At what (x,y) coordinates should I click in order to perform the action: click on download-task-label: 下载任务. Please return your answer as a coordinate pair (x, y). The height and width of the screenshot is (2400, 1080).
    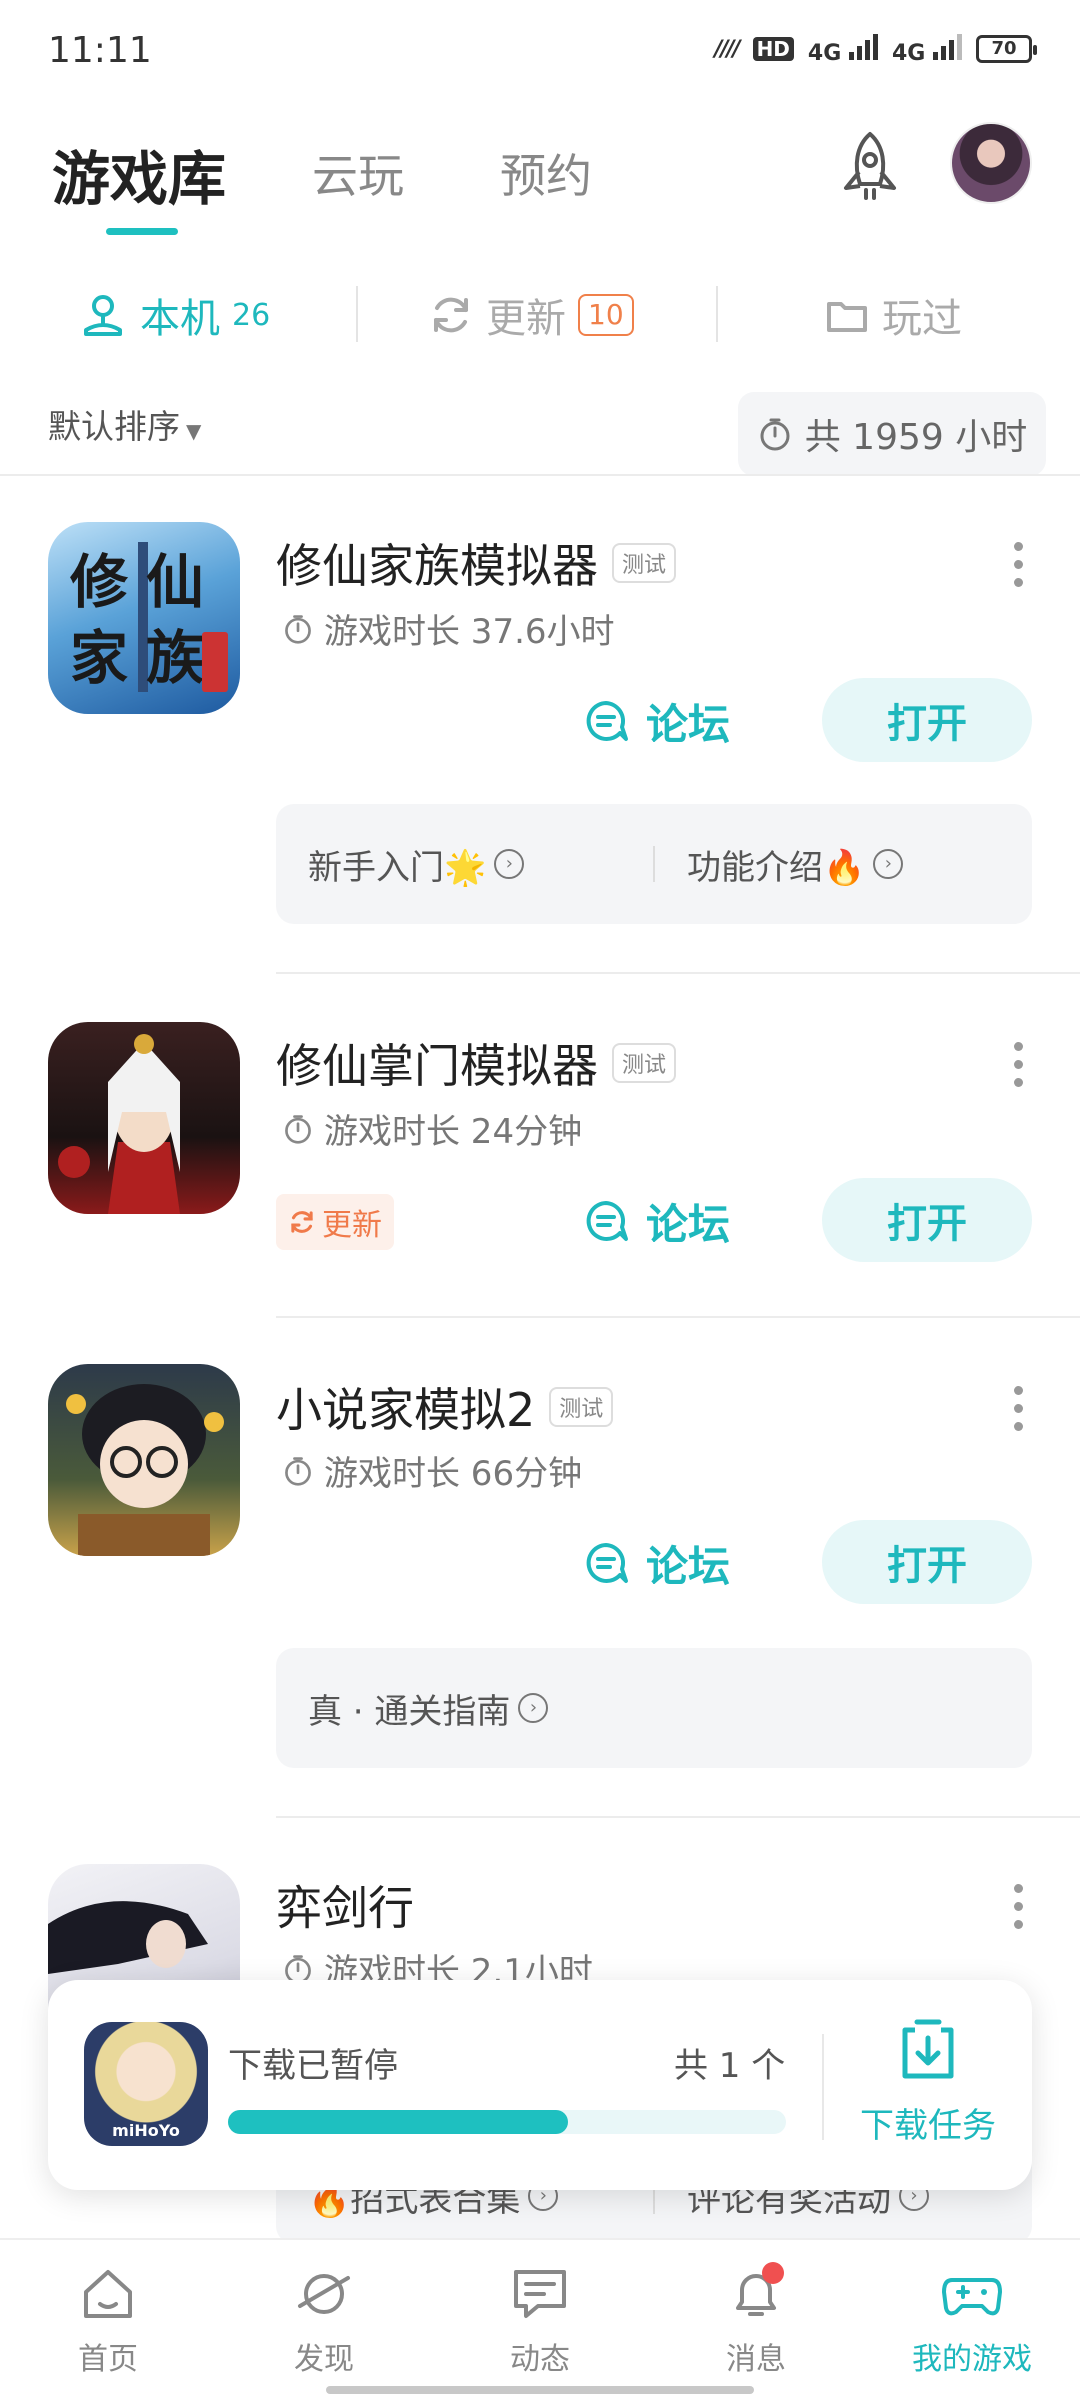
    Looking at the image, I should click on (928, 2126).